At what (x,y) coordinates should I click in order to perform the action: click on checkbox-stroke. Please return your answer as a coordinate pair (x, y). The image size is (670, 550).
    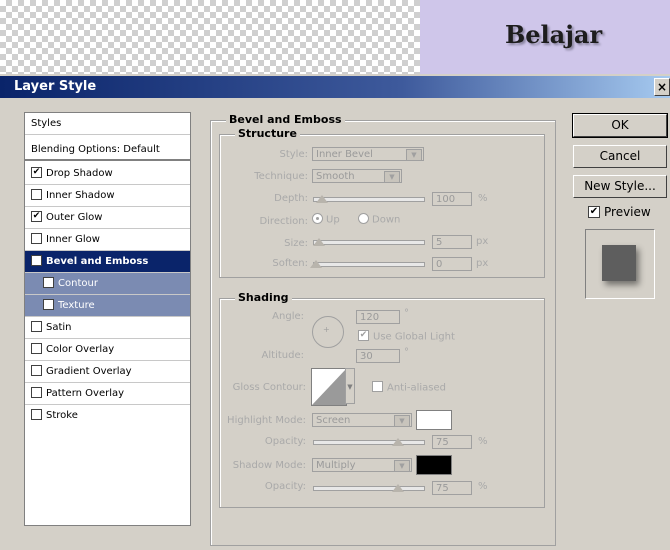
    Looking at the image, I should click on (36, 414).